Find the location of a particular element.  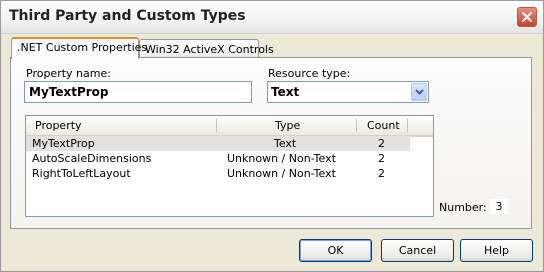

cell-property: RightToLeftLayout is located at coordinates (81, 173).